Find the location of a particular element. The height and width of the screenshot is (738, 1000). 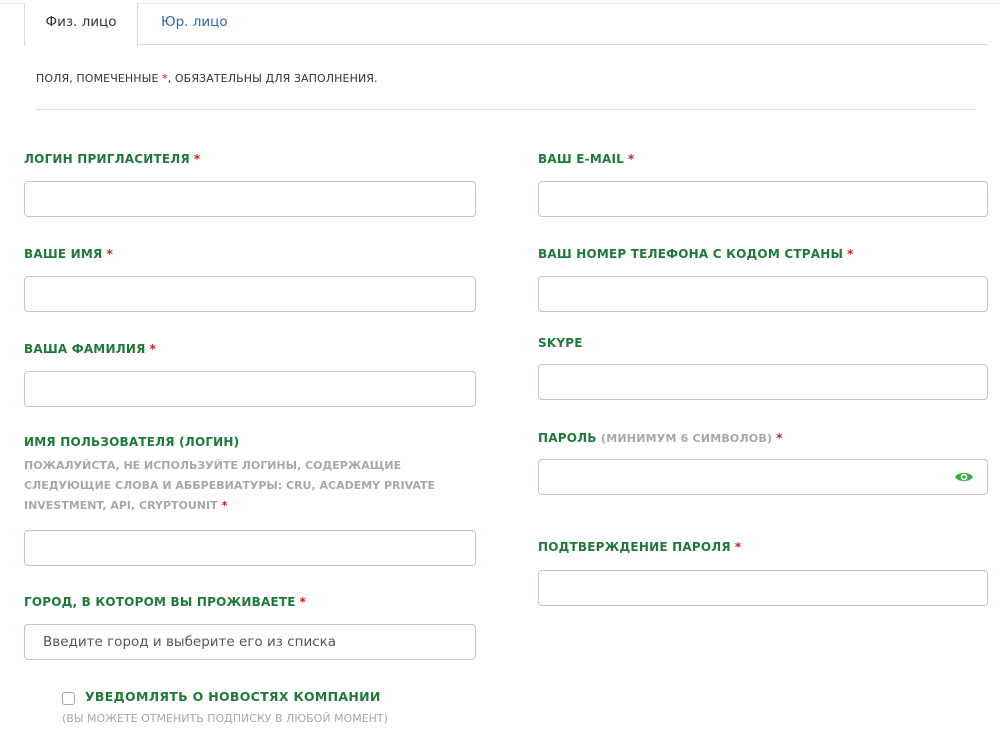

password-field is located at coordinates (763, 477).